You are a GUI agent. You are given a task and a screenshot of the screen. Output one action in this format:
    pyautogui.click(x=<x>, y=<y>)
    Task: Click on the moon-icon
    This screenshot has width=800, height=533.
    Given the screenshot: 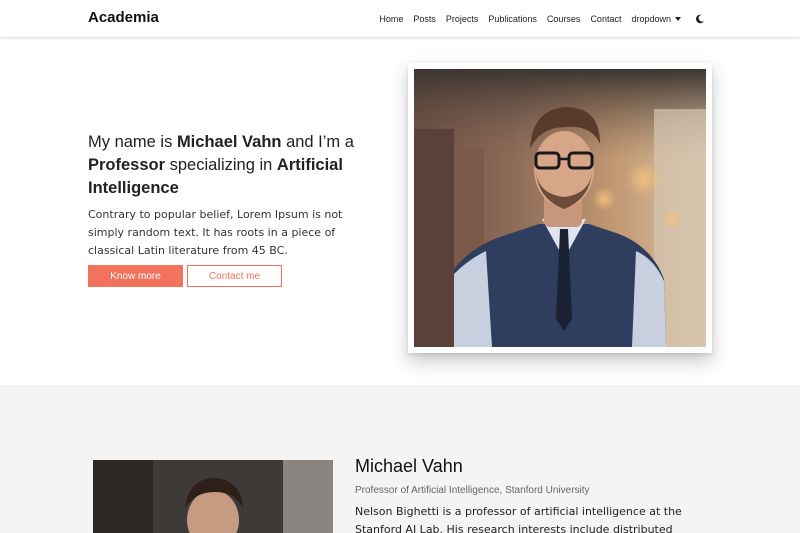 What is the action you would take?
    pyautogui.click(x=700, y=19)
    